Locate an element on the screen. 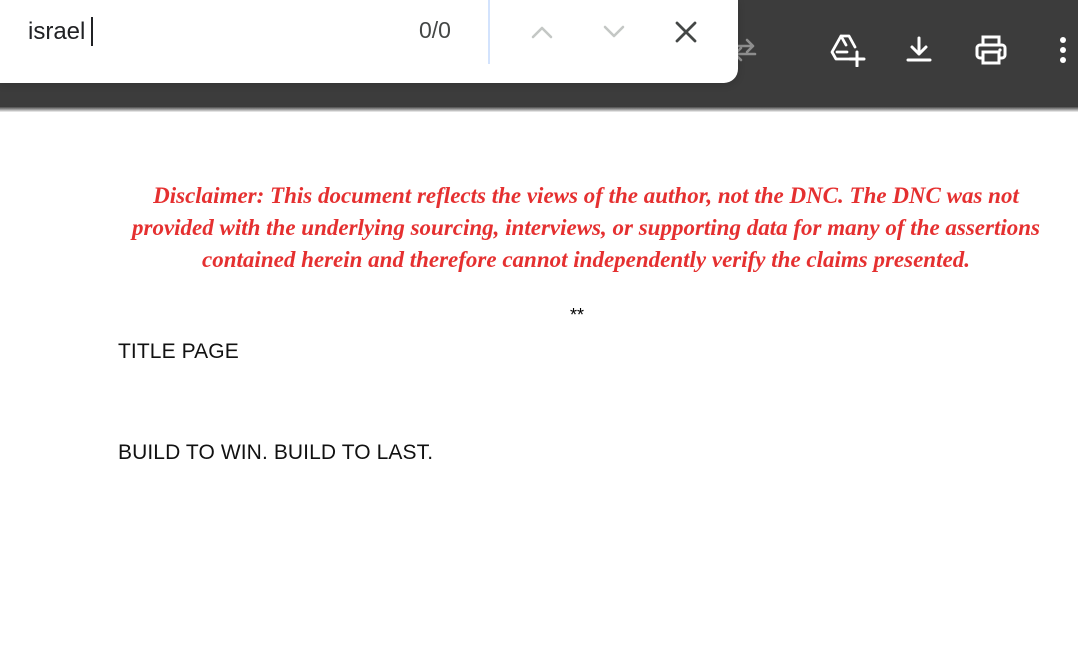 The image size is (1078, 666). add-to-drive-icon is located at coordinates (847, 50).